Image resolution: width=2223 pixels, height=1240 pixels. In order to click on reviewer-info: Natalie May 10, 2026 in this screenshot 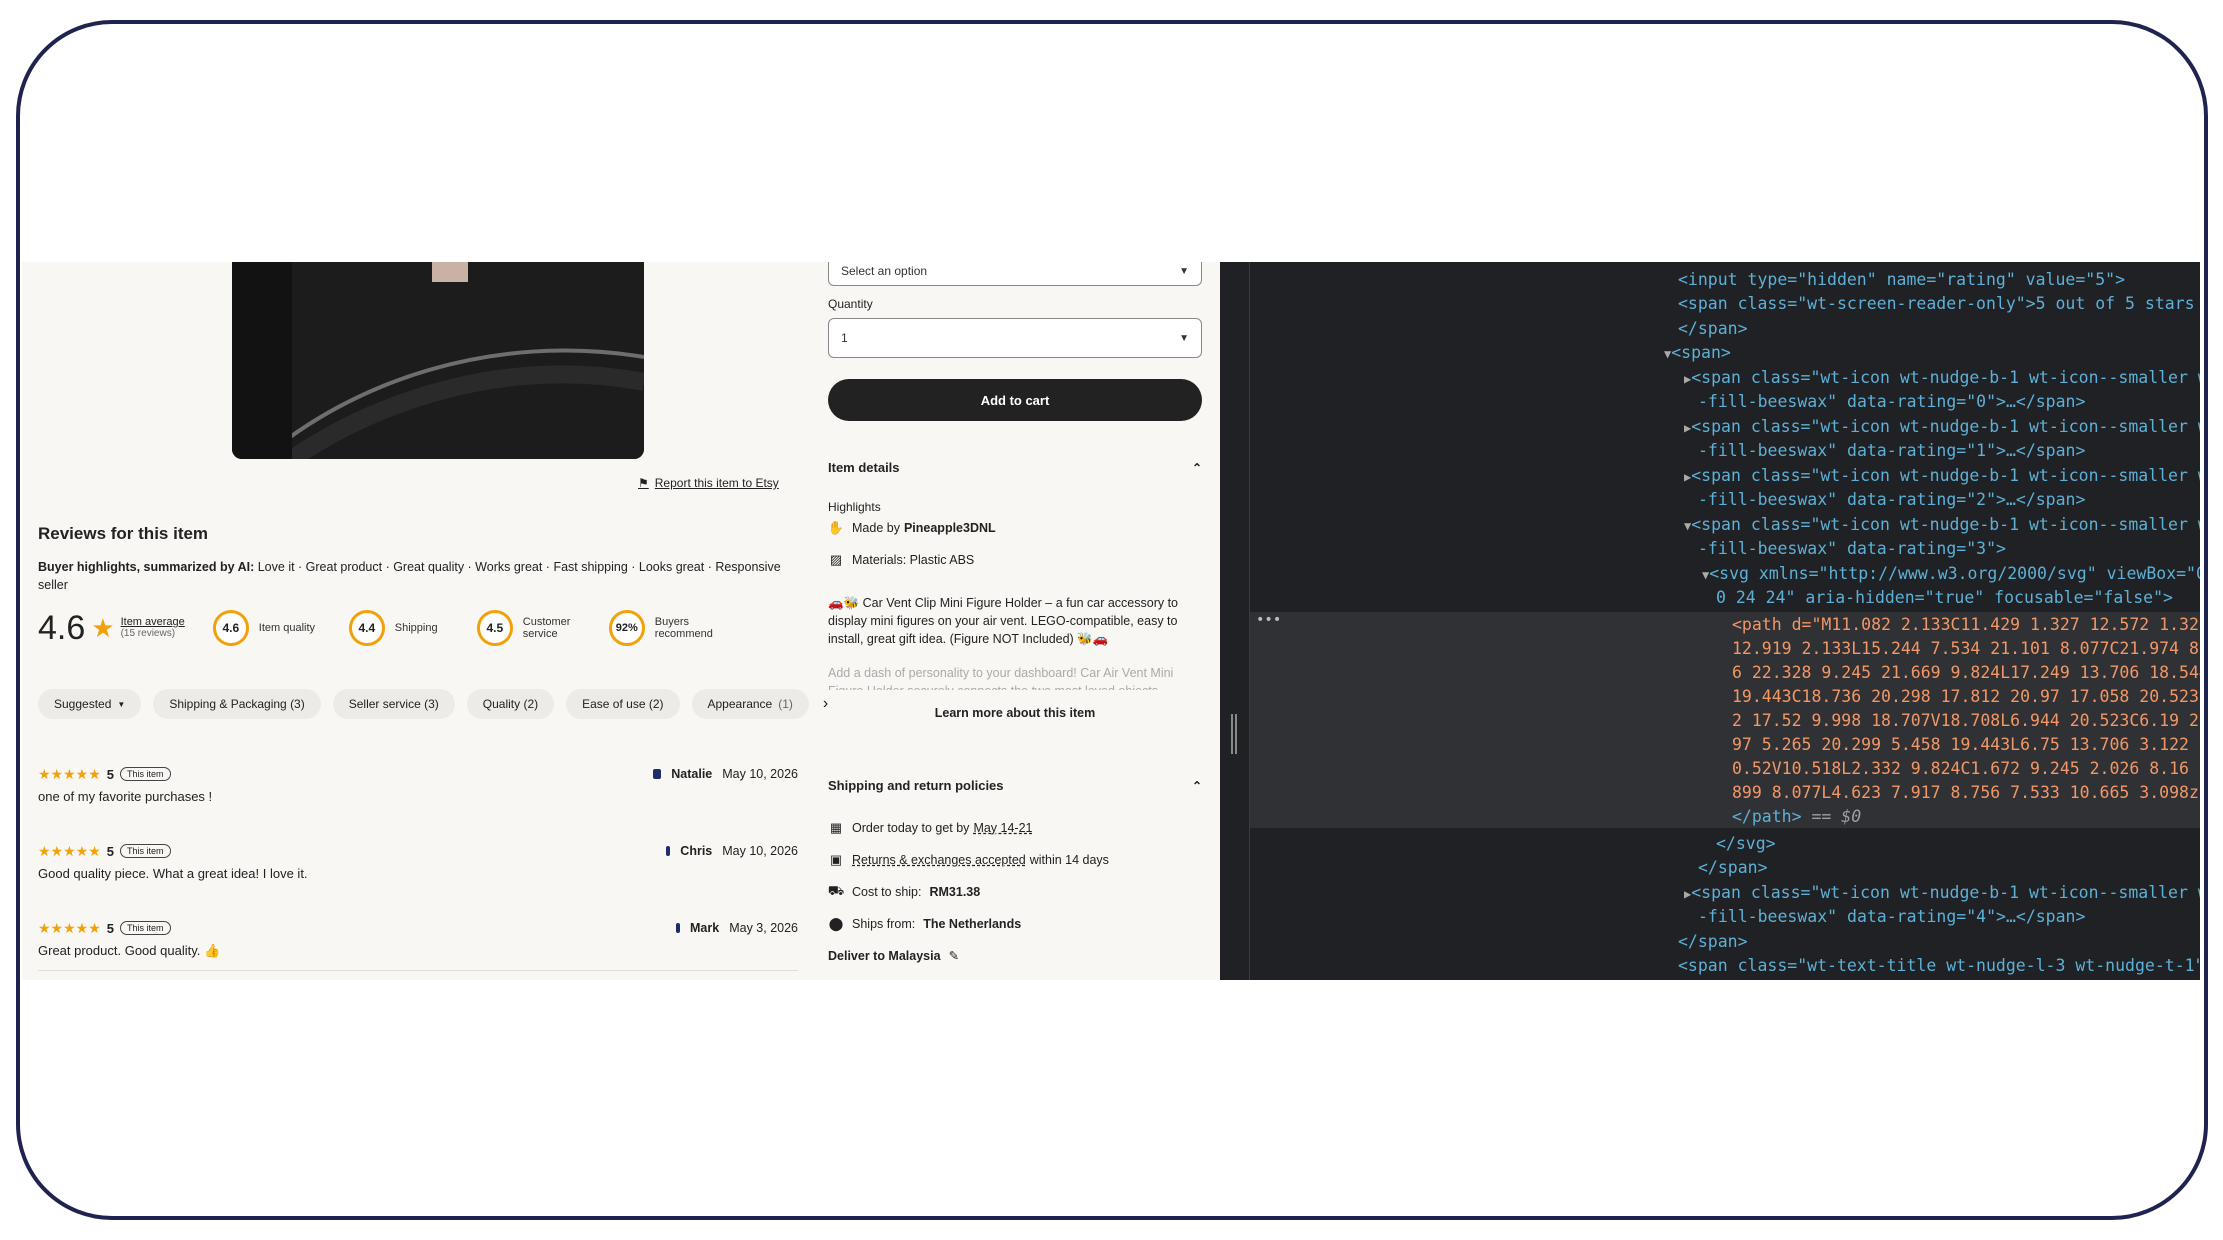, I will do `click(725, 774)`.